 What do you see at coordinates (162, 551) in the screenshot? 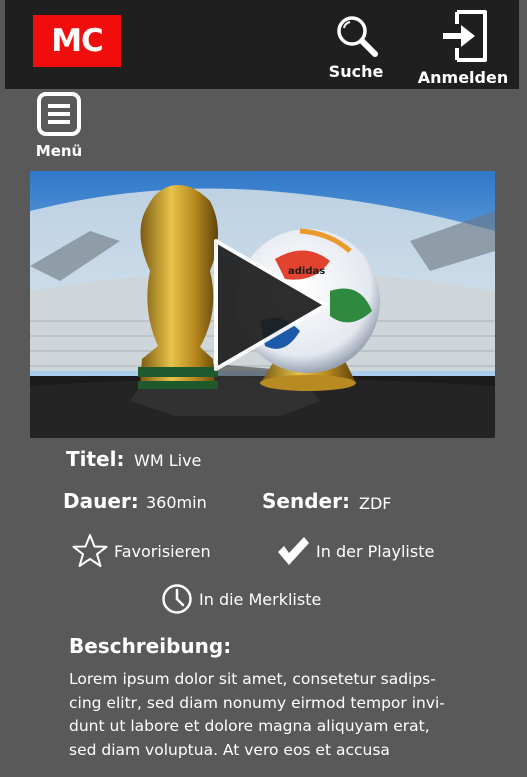
I see `favorite-label: Favorisieren` at bounding box center [162, 551].